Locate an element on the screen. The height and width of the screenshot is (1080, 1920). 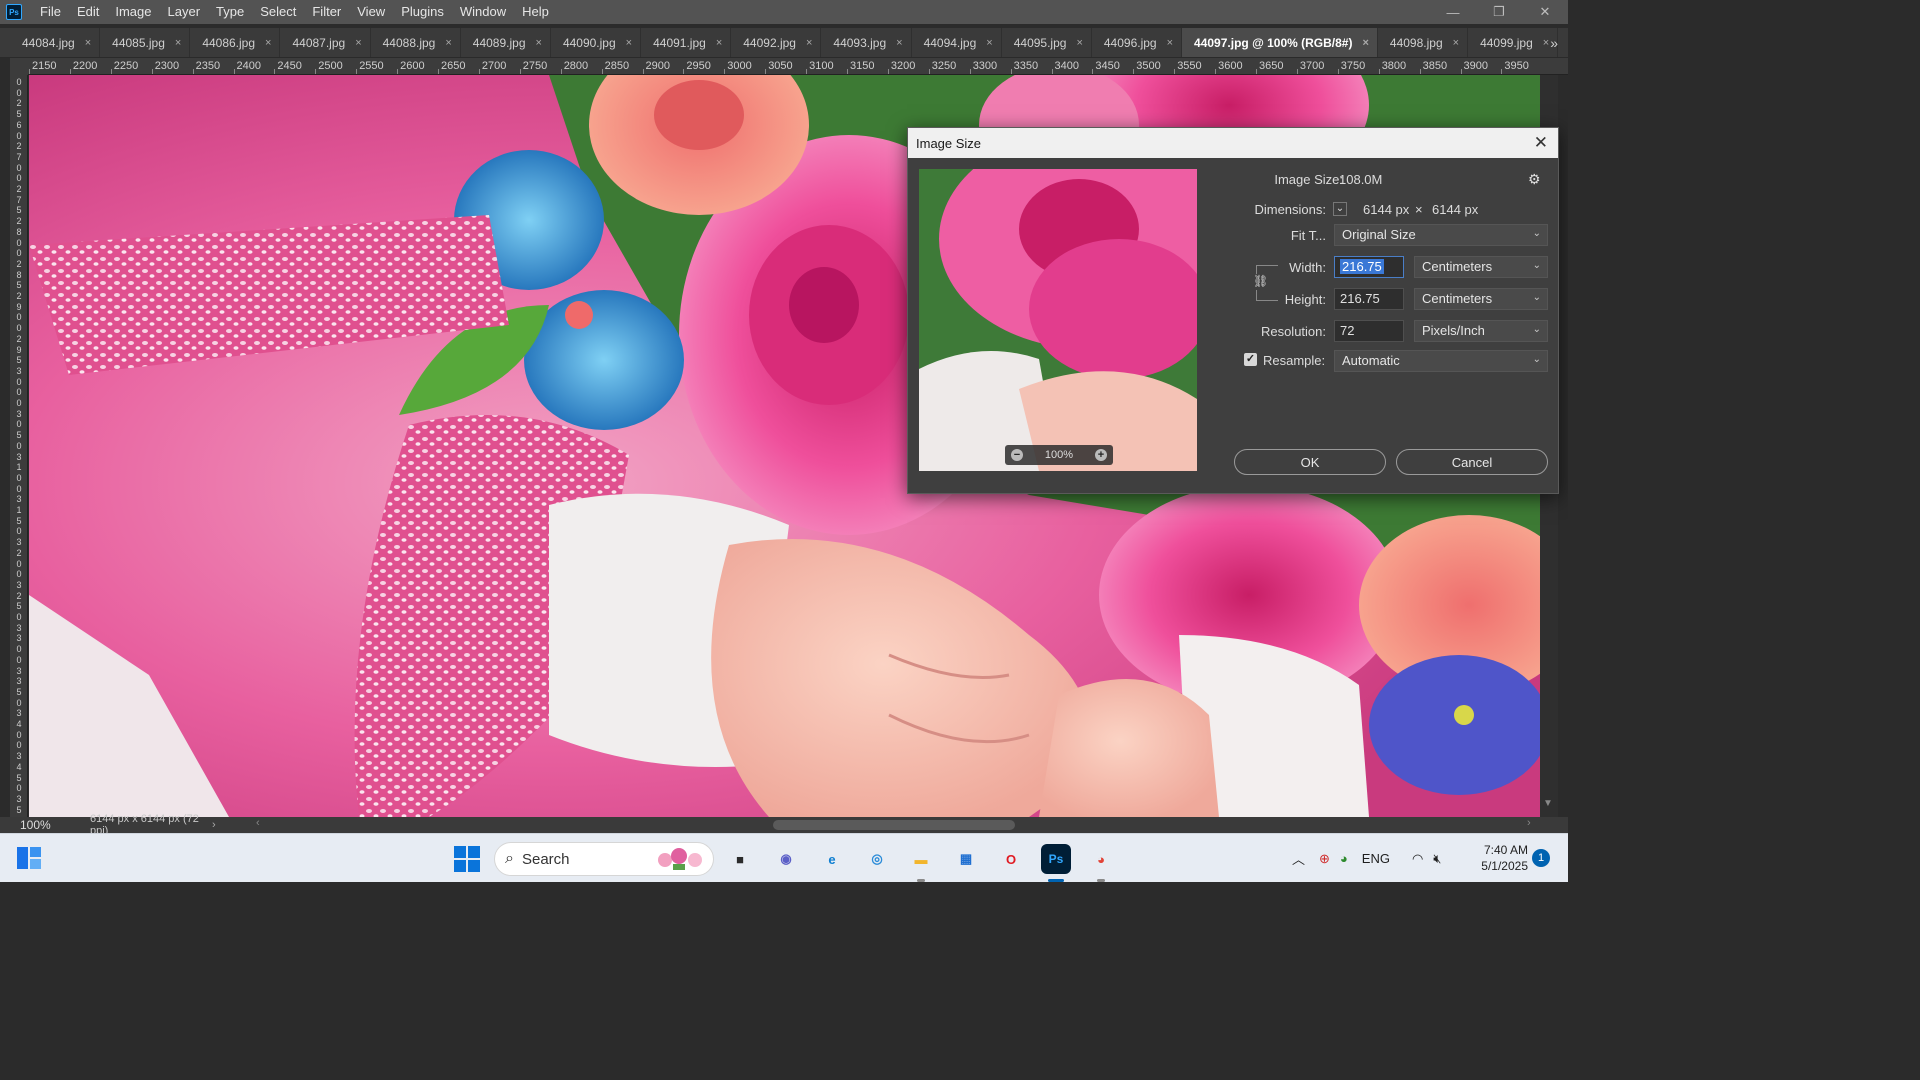
store-icon: ▦ is located at coordinates (966, 859).